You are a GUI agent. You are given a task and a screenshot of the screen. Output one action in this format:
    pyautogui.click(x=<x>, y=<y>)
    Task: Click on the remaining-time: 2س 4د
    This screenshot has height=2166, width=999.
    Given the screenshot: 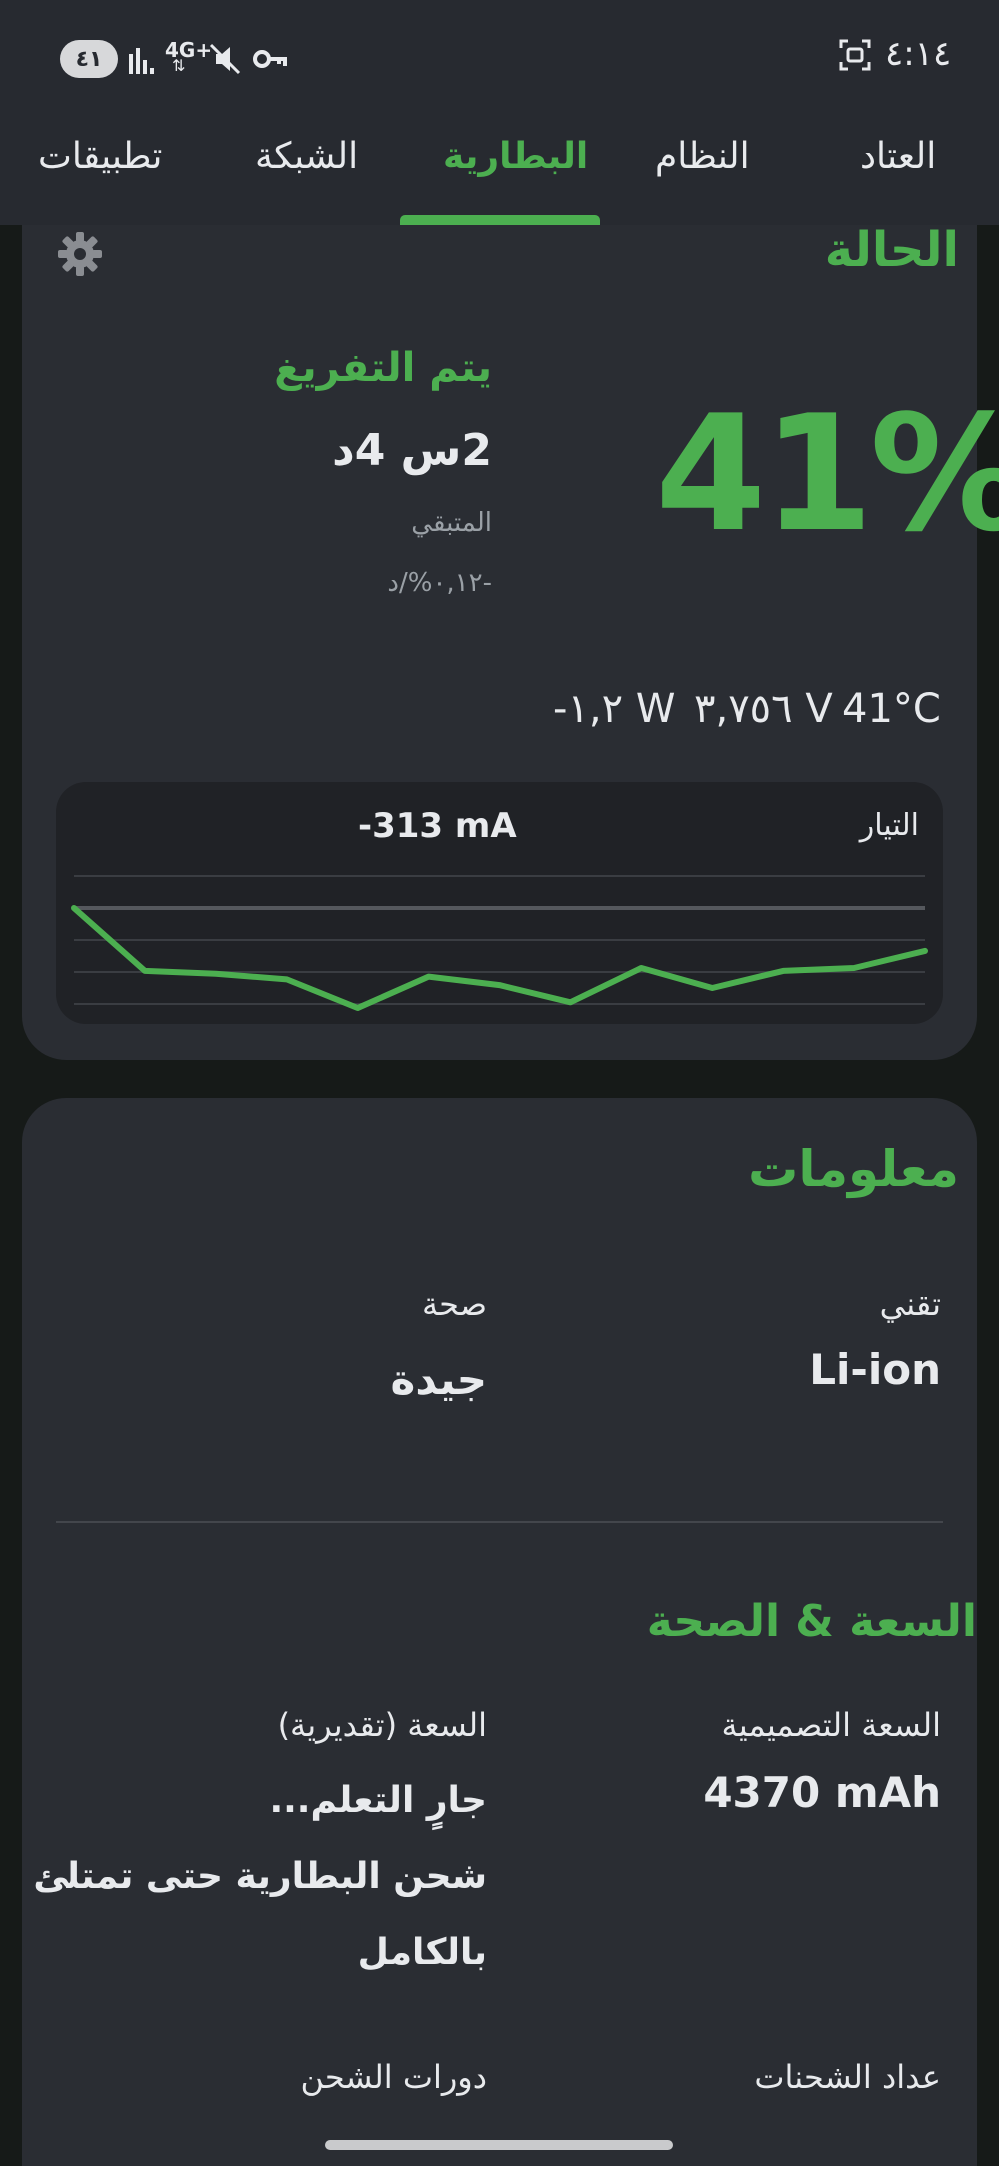 What is the action you would take?
    pyautogui.click(x=412, y=450)
    